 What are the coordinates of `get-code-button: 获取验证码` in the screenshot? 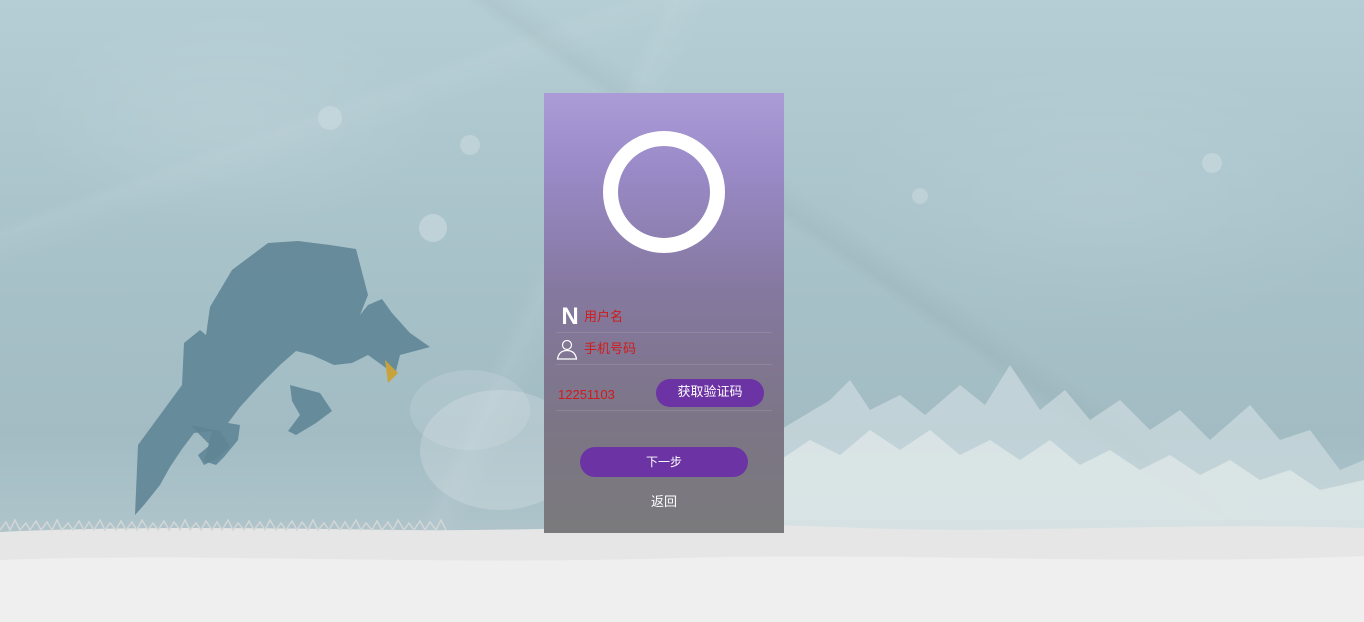 It's located at (710, 393).